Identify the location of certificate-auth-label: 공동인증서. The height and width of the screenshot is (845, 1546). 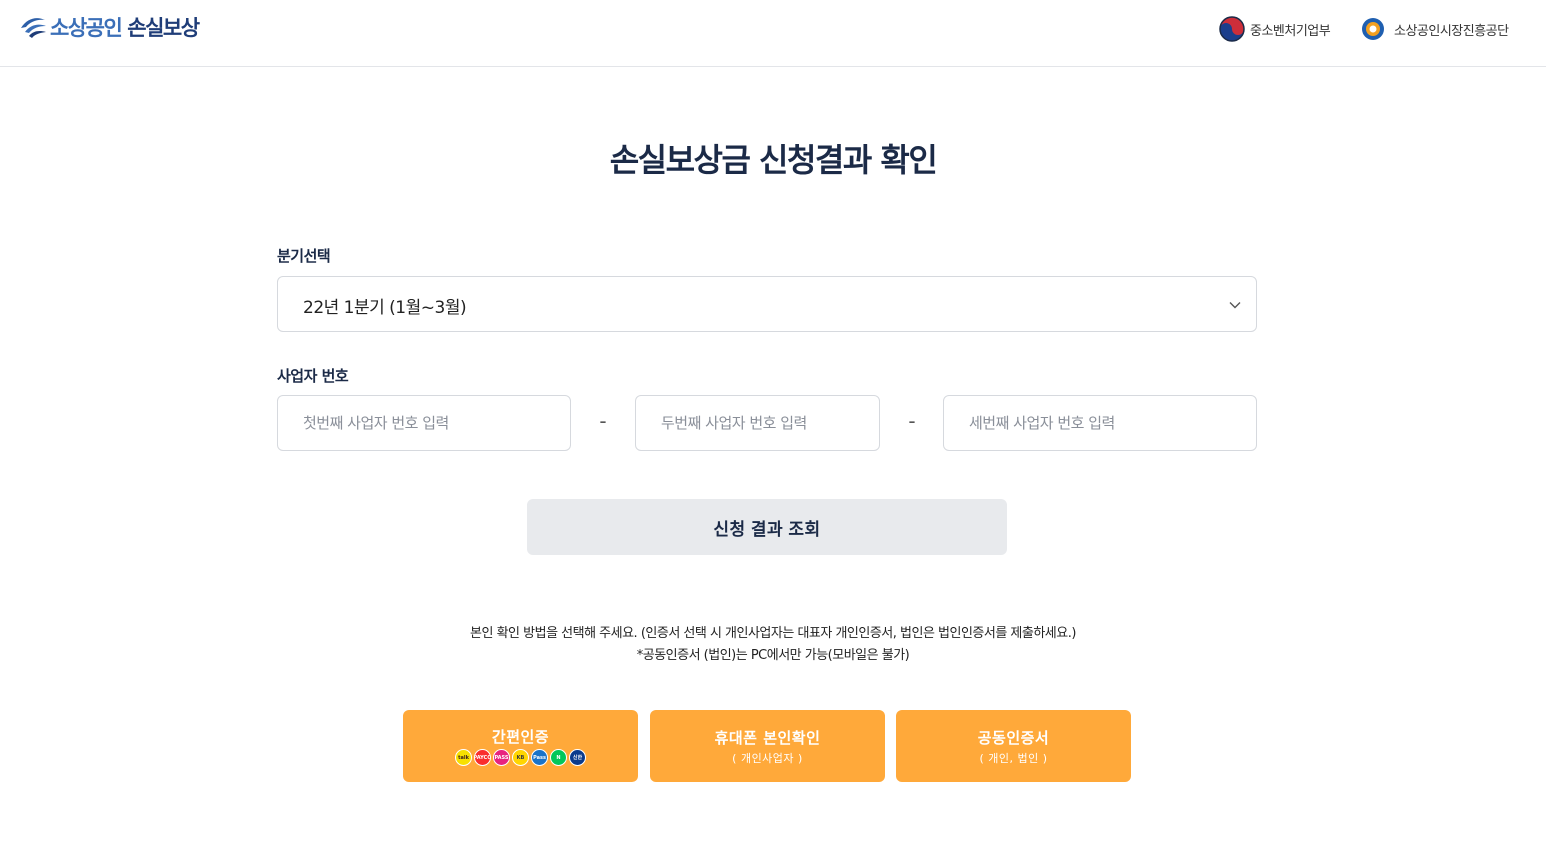
(1013, 737).